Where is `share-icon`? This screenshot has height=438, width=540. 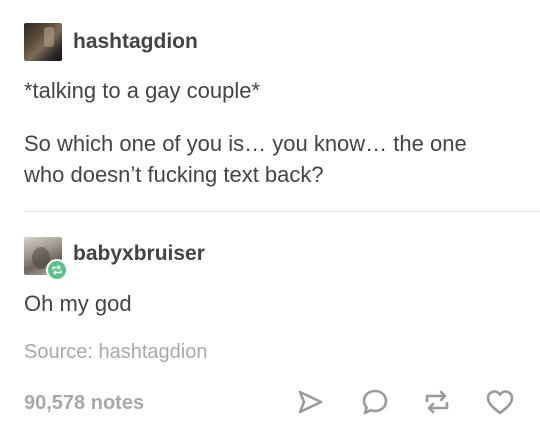 share-icon is located at coordinates (310, 402).